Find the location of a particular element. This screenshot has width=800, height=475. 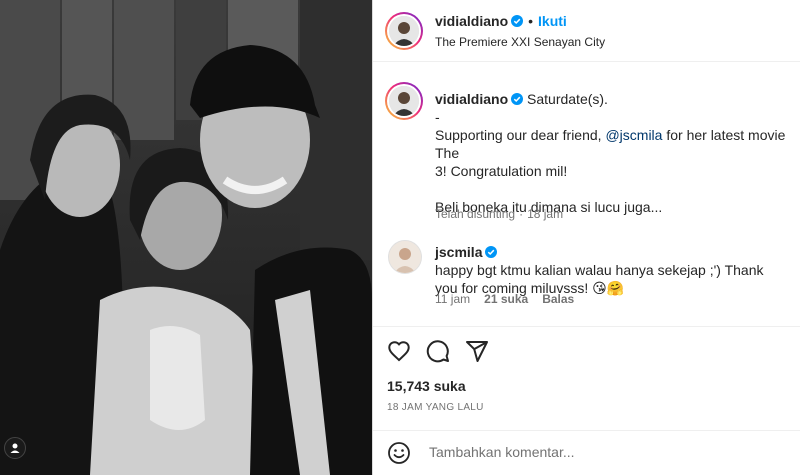

edited-label: Telah disunting is located at coordinates (475, 214).